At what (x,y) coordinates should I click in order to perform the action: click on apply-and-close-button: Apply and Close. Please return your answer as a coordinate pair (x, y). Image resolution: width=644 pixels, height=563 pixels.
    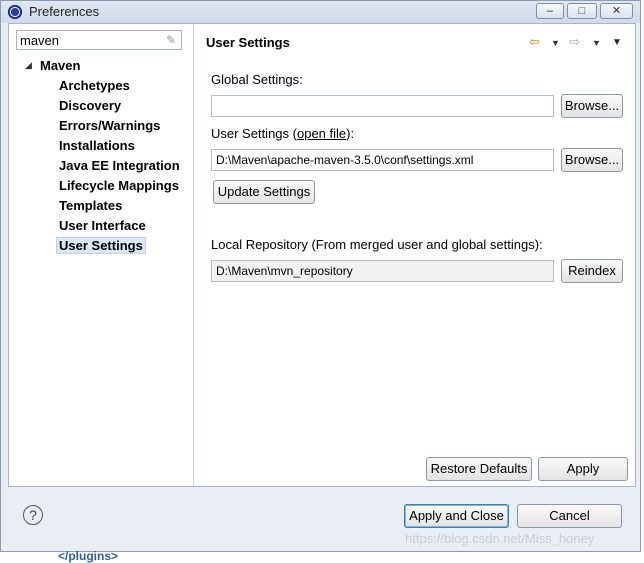
    Looking at the image, I should click on (456, 516).